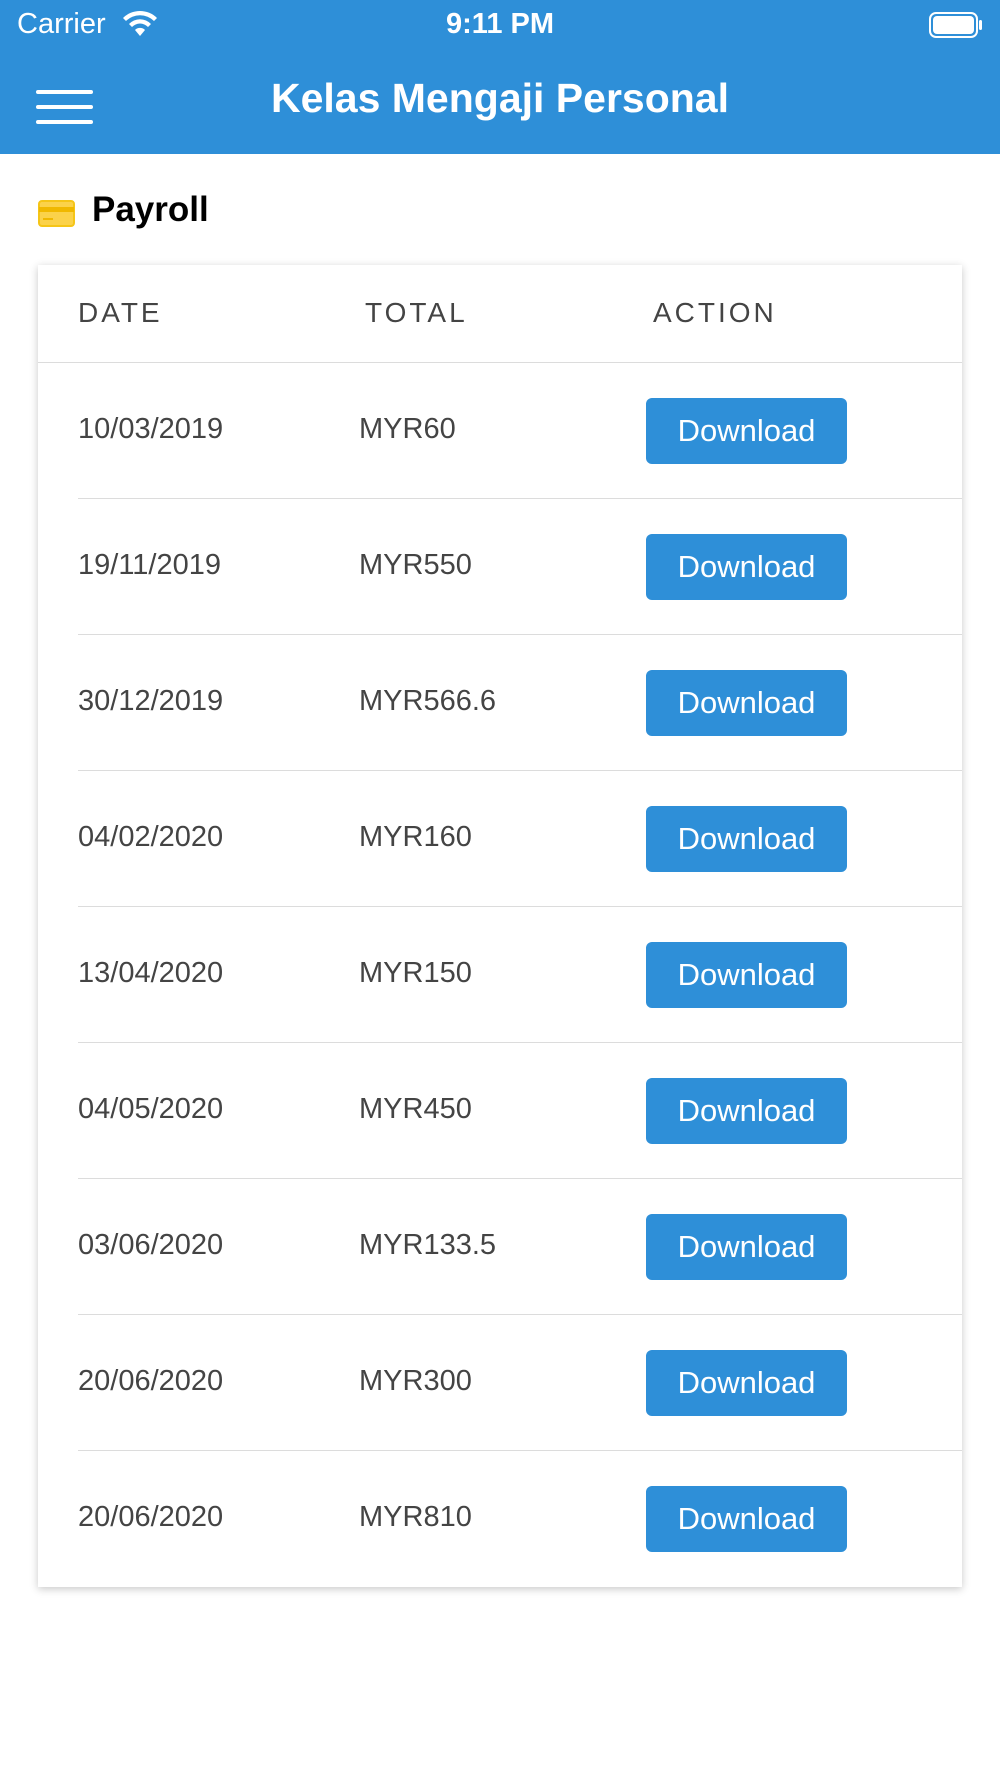  What do you see at coordinates (955, 25) in the screenshot?
I see `battery-icon` at bounding box center [955, 25].